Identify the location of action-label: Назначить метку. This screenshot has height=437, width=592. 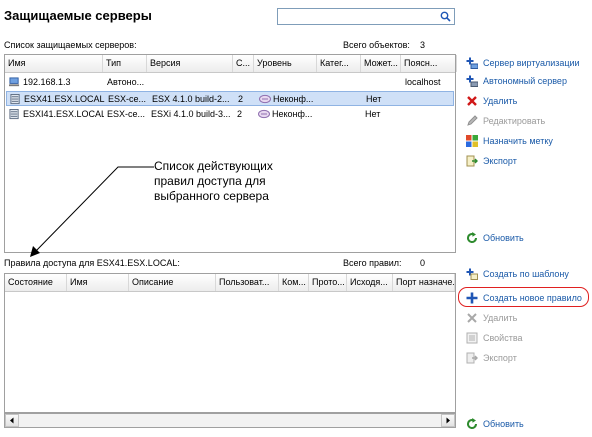
(518, 141).